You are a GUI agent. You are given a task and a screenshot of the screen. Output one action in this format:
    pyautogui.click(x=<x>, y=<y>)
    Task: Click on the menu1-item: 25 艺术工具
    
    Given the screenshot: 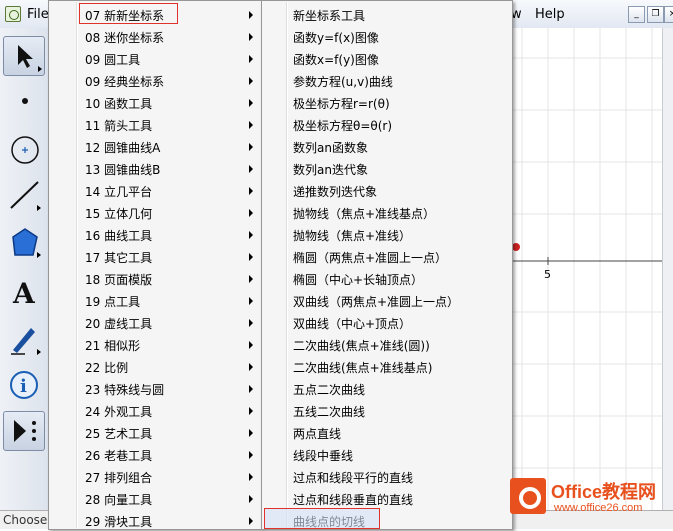 What is the action you would take?
    pyautogui.click(x=155, y=432)
    